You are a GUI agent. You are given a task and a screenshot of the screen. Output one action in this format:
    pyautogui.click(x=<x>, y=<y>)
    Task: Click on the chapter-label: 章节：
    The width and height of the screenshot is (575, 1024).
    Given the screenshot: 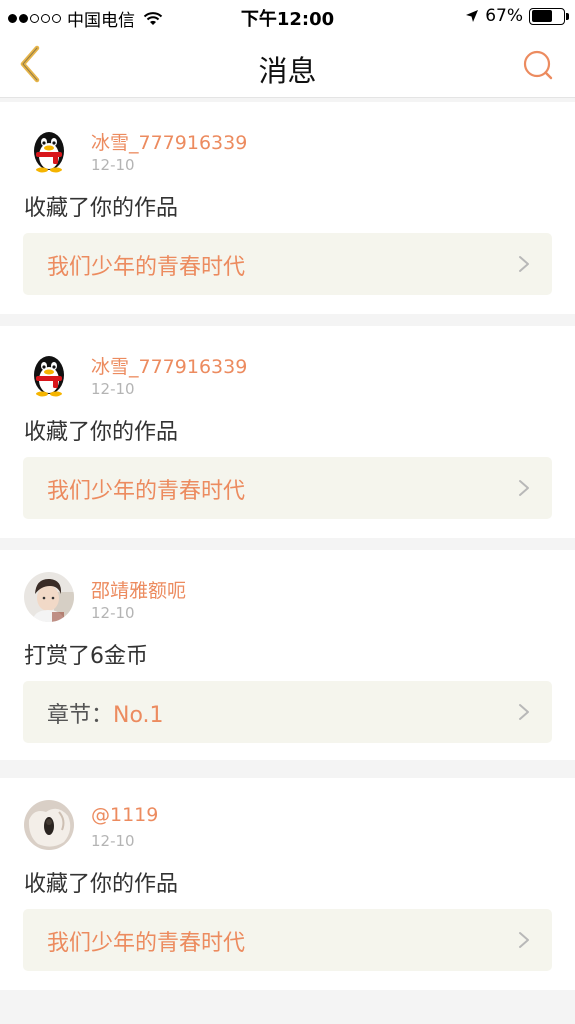 What is the action you would take?
    pyautogui.click(x=80, y=715)
    